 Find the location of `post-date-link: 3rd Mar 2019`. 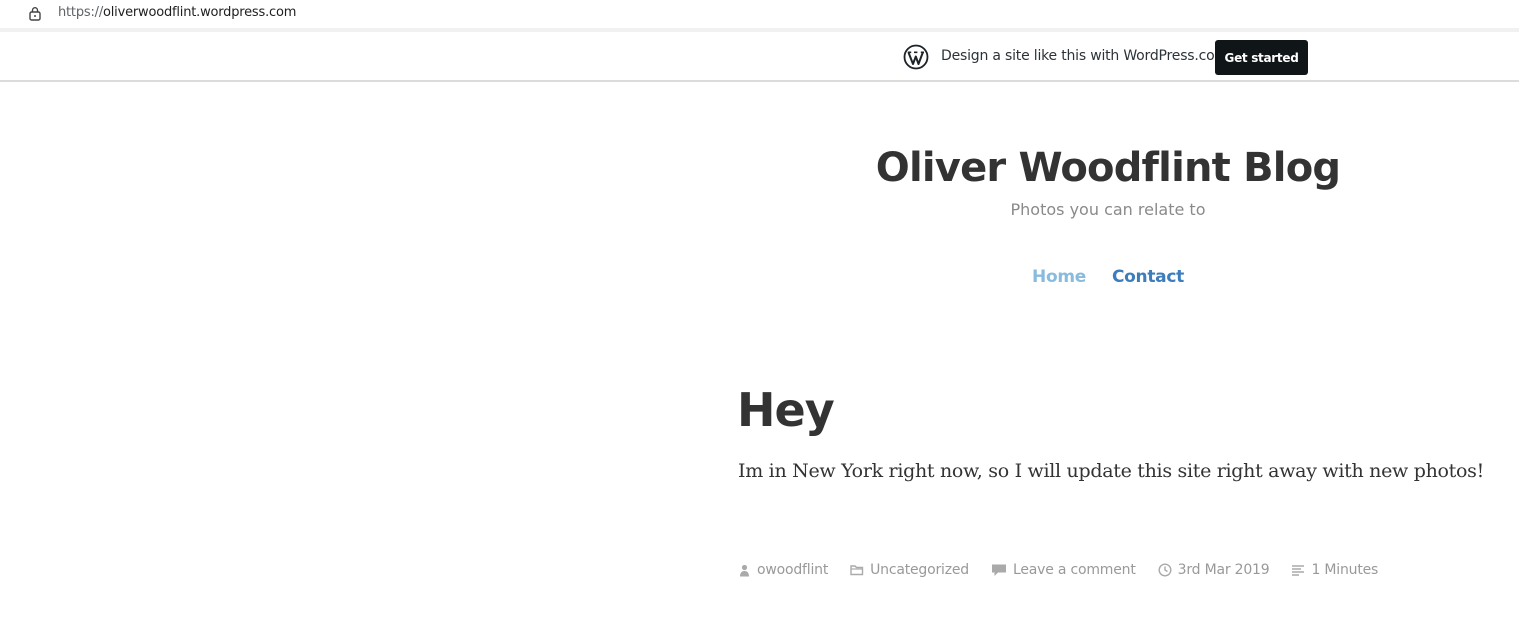

post-date-link: 3rd Mar 2019 is located at coordinates (1214, 570).